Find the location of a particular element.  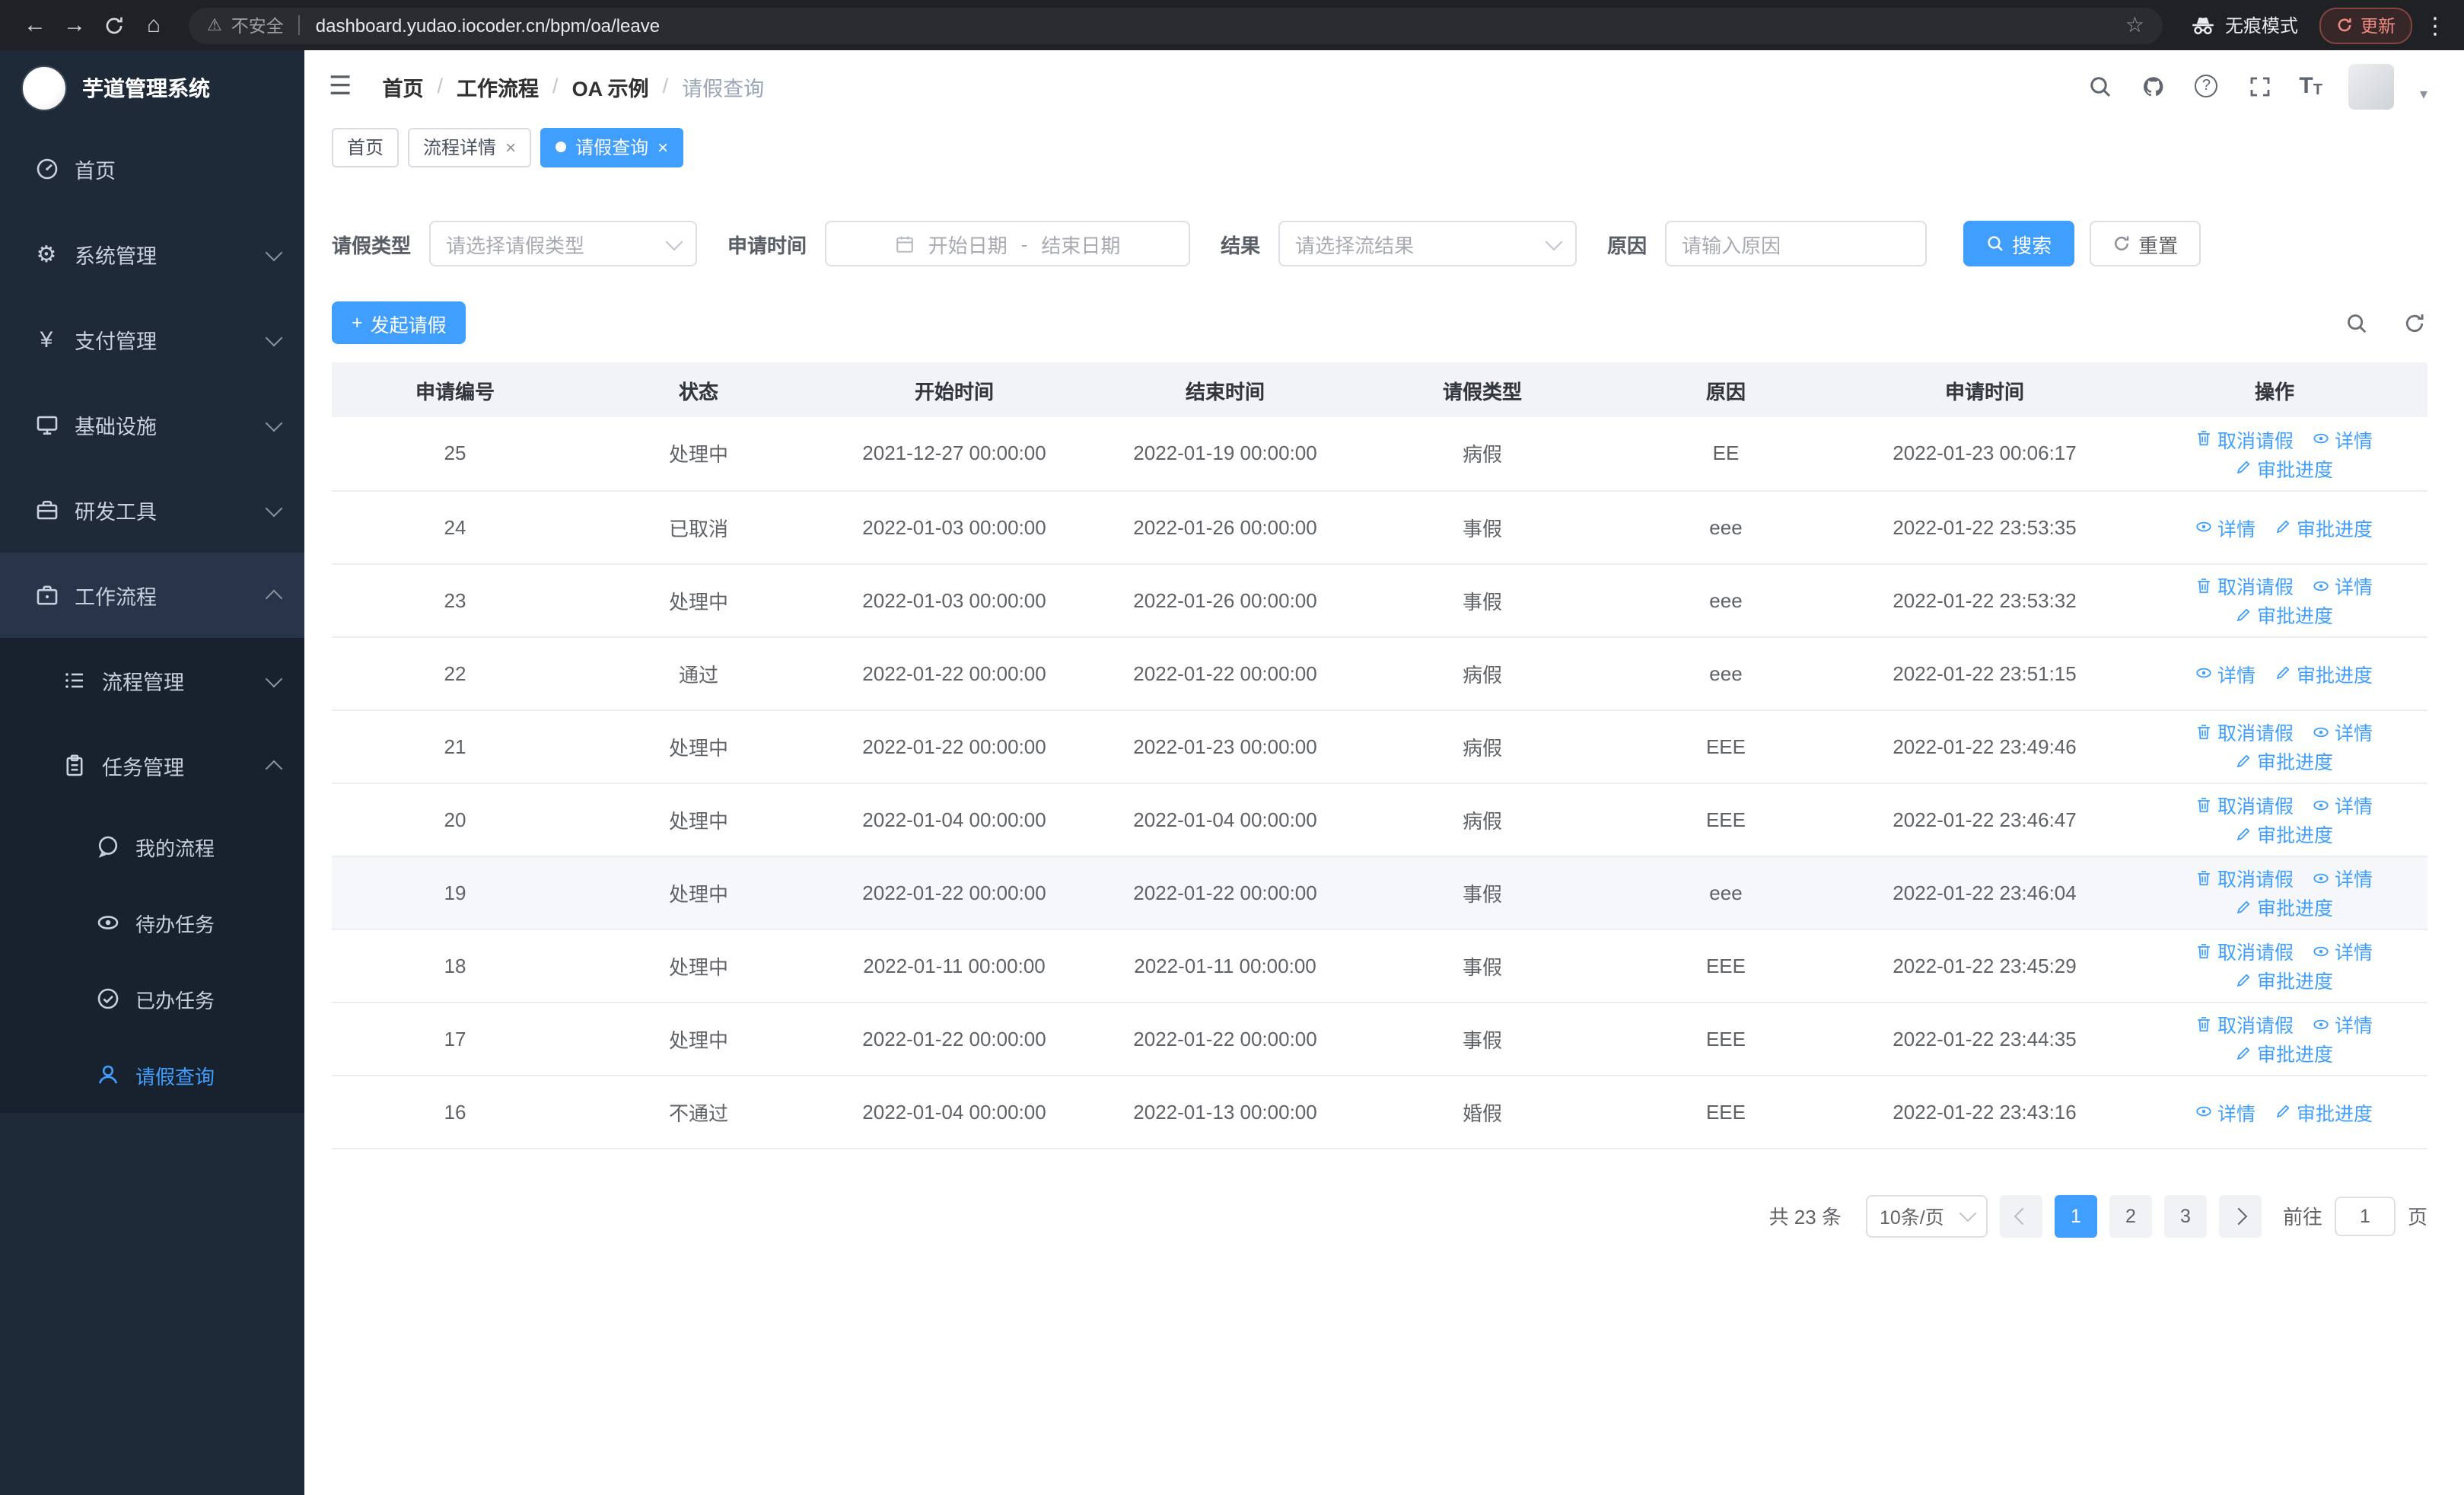

plus-icon: + is located at coordinates (357, 323).